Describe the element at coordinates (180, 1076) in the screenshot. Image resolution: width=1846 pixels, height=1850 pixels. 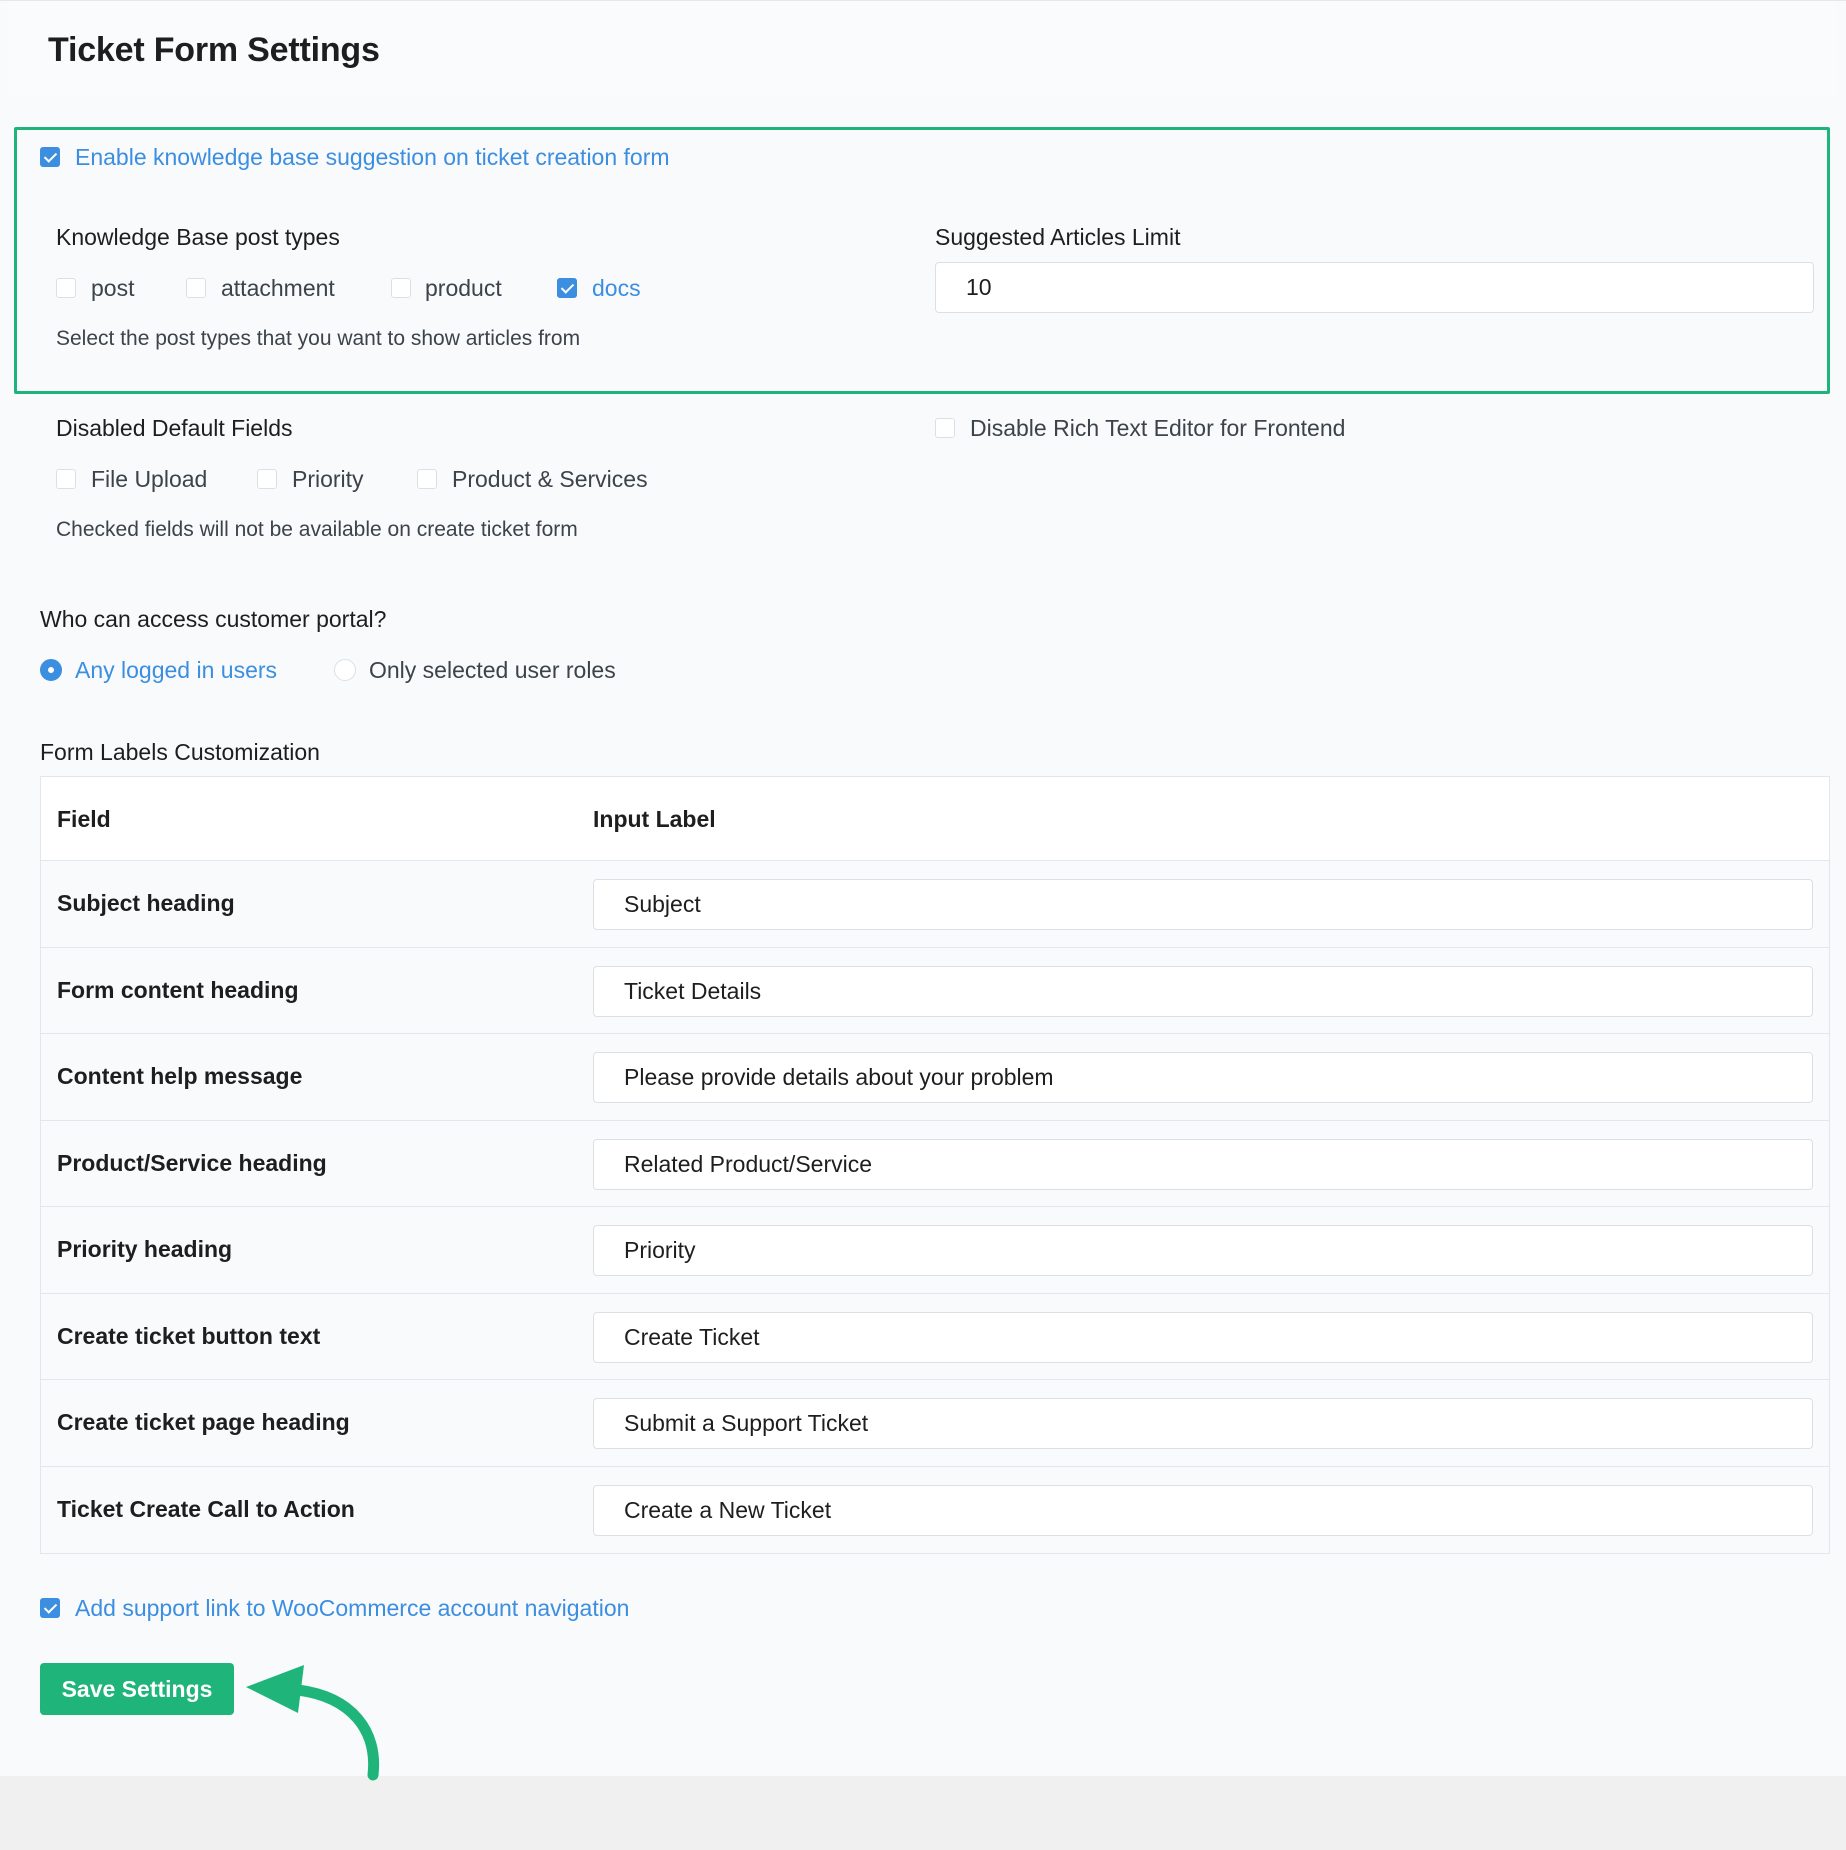
I see `row-field-label: Content help message` at that location.